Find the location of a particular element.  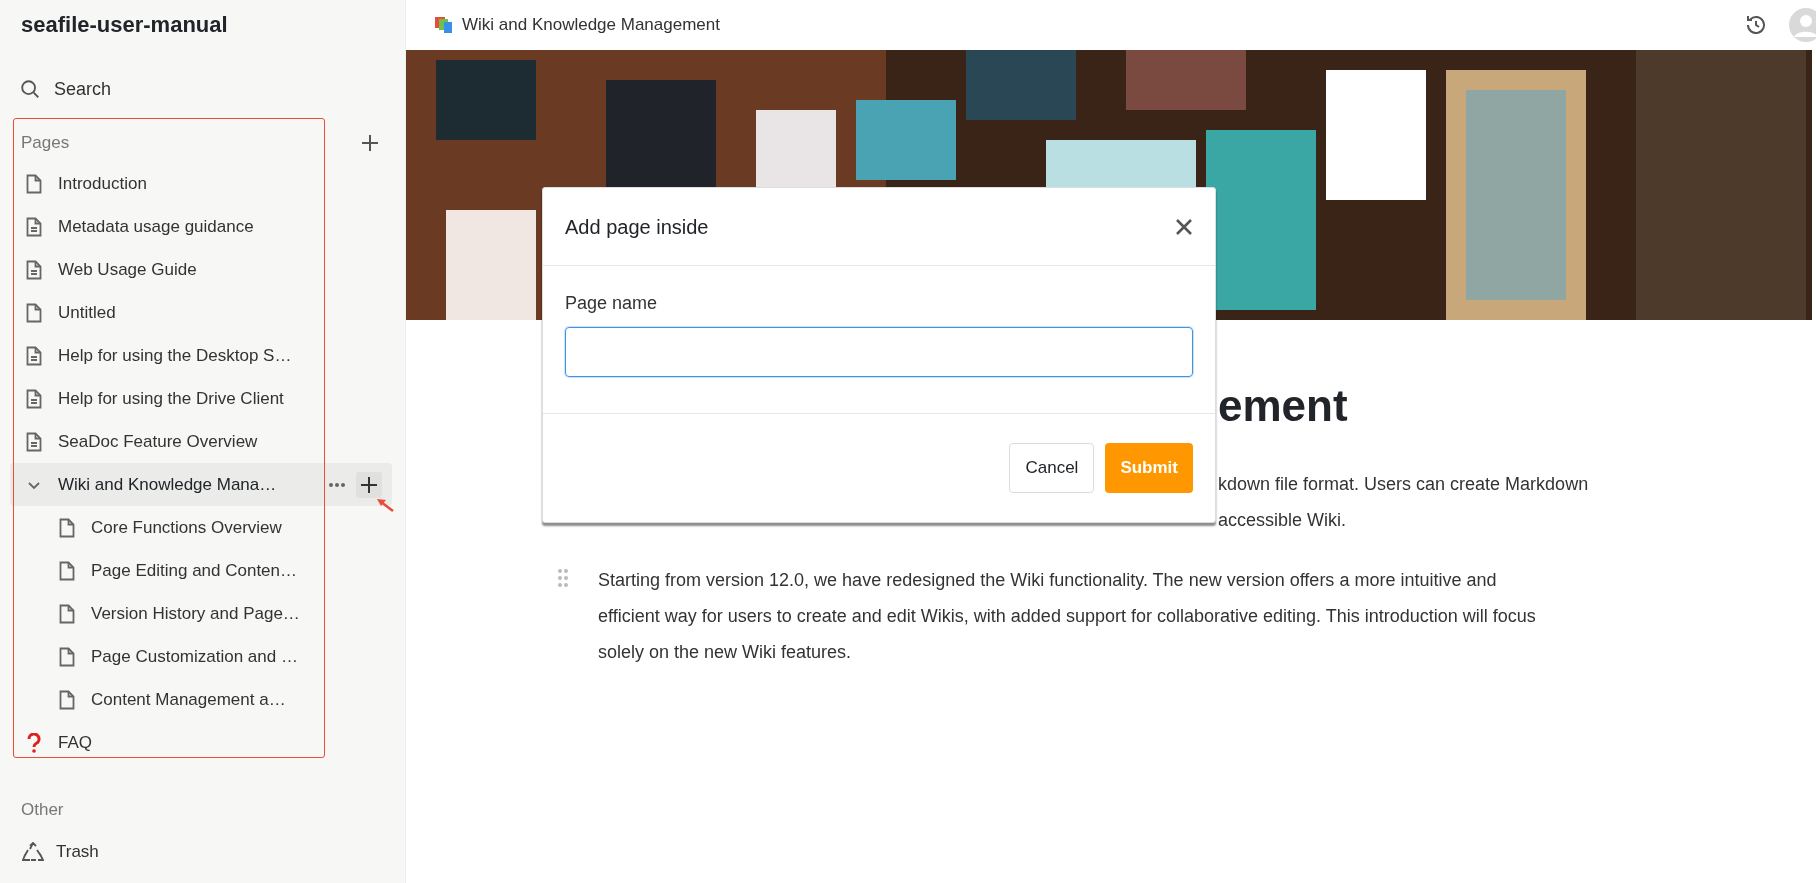

page-item: Metadata usage guidance is located at coordinates (201, 226).